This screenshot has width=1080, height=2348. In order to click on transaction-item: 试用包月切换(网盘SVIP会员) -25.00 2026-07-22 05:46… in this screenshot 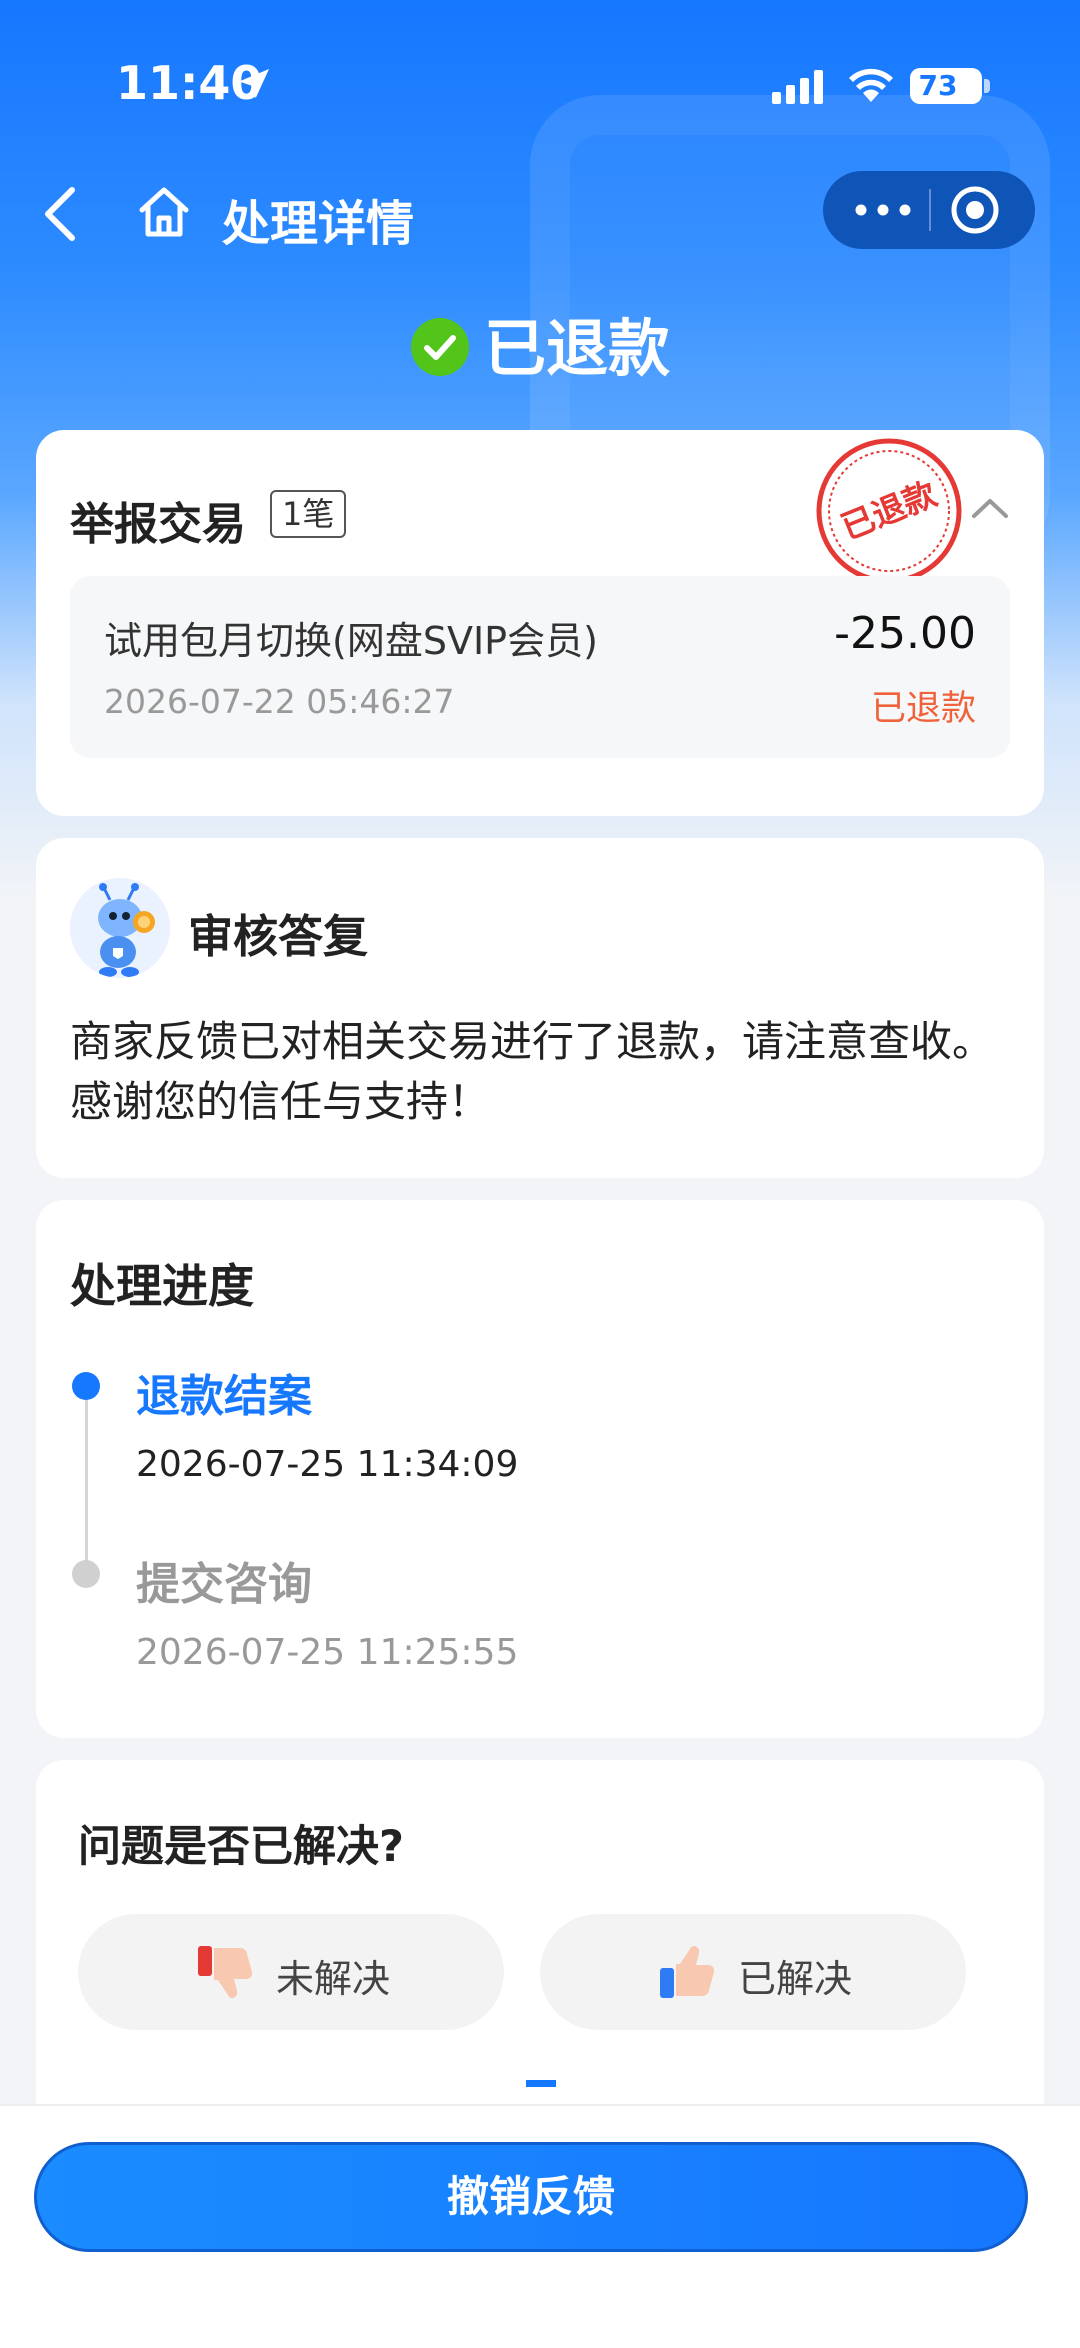, I will do `click(540, 667)`.